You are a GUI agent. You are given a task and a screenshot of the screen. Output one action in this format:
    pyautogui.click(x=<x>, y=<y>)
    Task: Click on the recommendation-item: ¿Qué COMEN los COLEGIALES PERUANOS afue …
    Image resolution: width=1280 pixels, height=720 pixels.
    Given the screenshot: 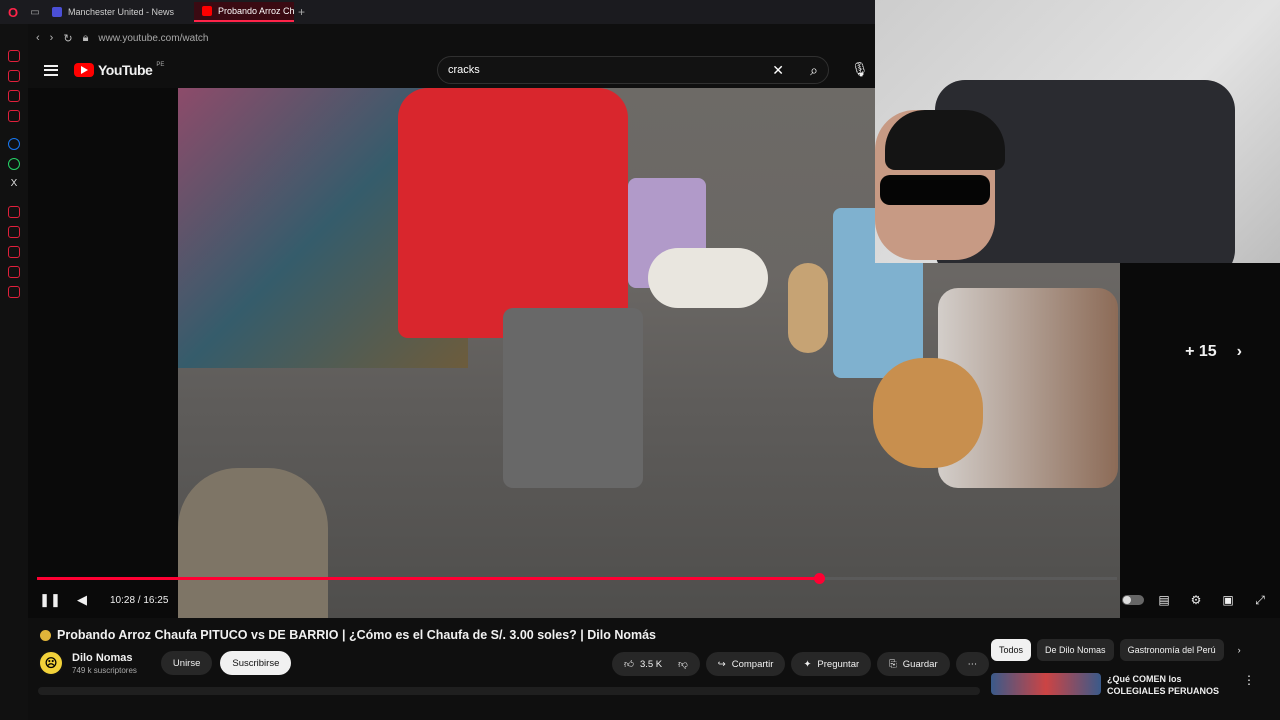 What is the action you would take?
    pyautogui.click(x=1126, y=693)
    